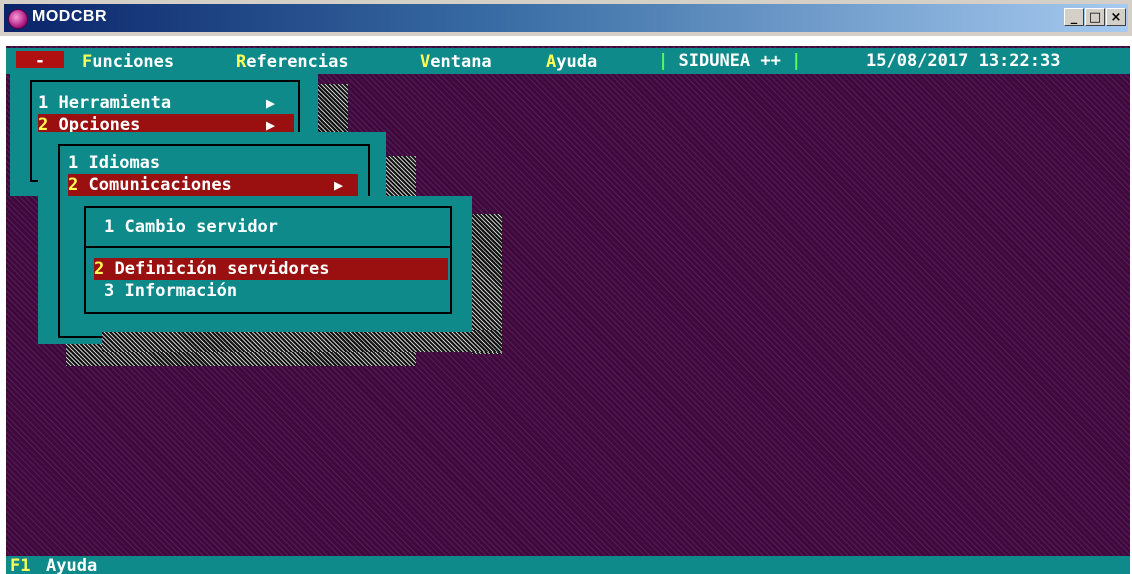  What do you see at coordinates (20, 565) in the screenshot?
I see `help-key: F1` at bounding box center [20, 565].